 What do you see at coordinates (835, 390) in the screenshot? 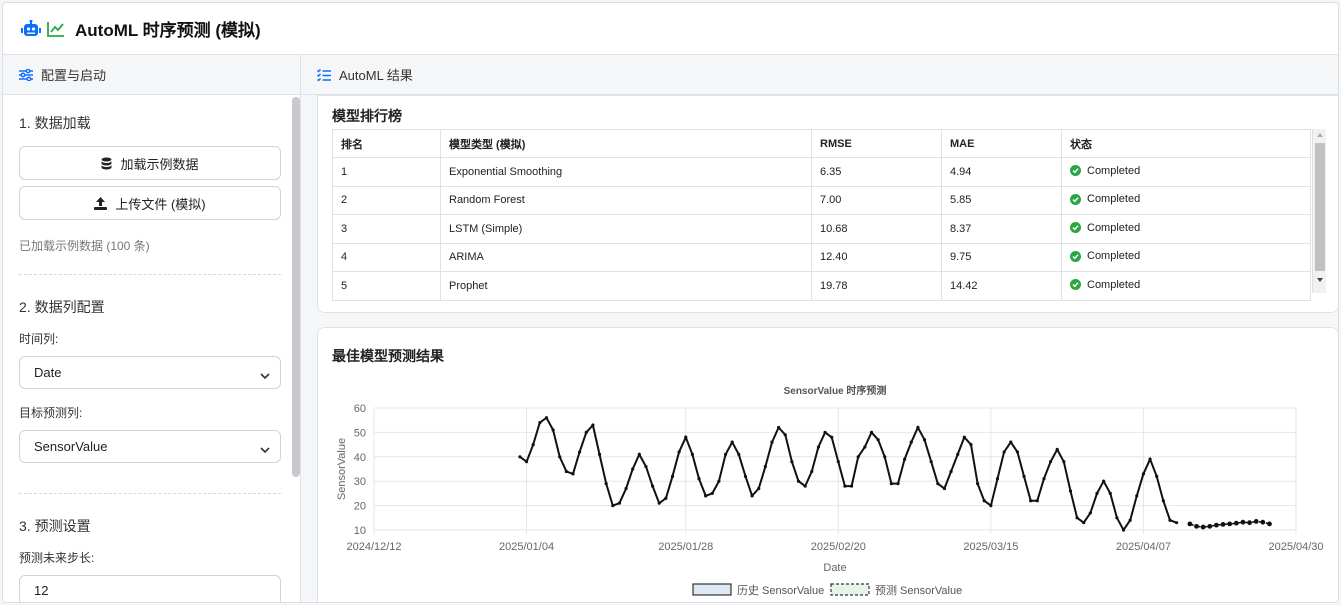
I see `chart-title: SensorValue 时序预测` at bounding box center [835, 390].